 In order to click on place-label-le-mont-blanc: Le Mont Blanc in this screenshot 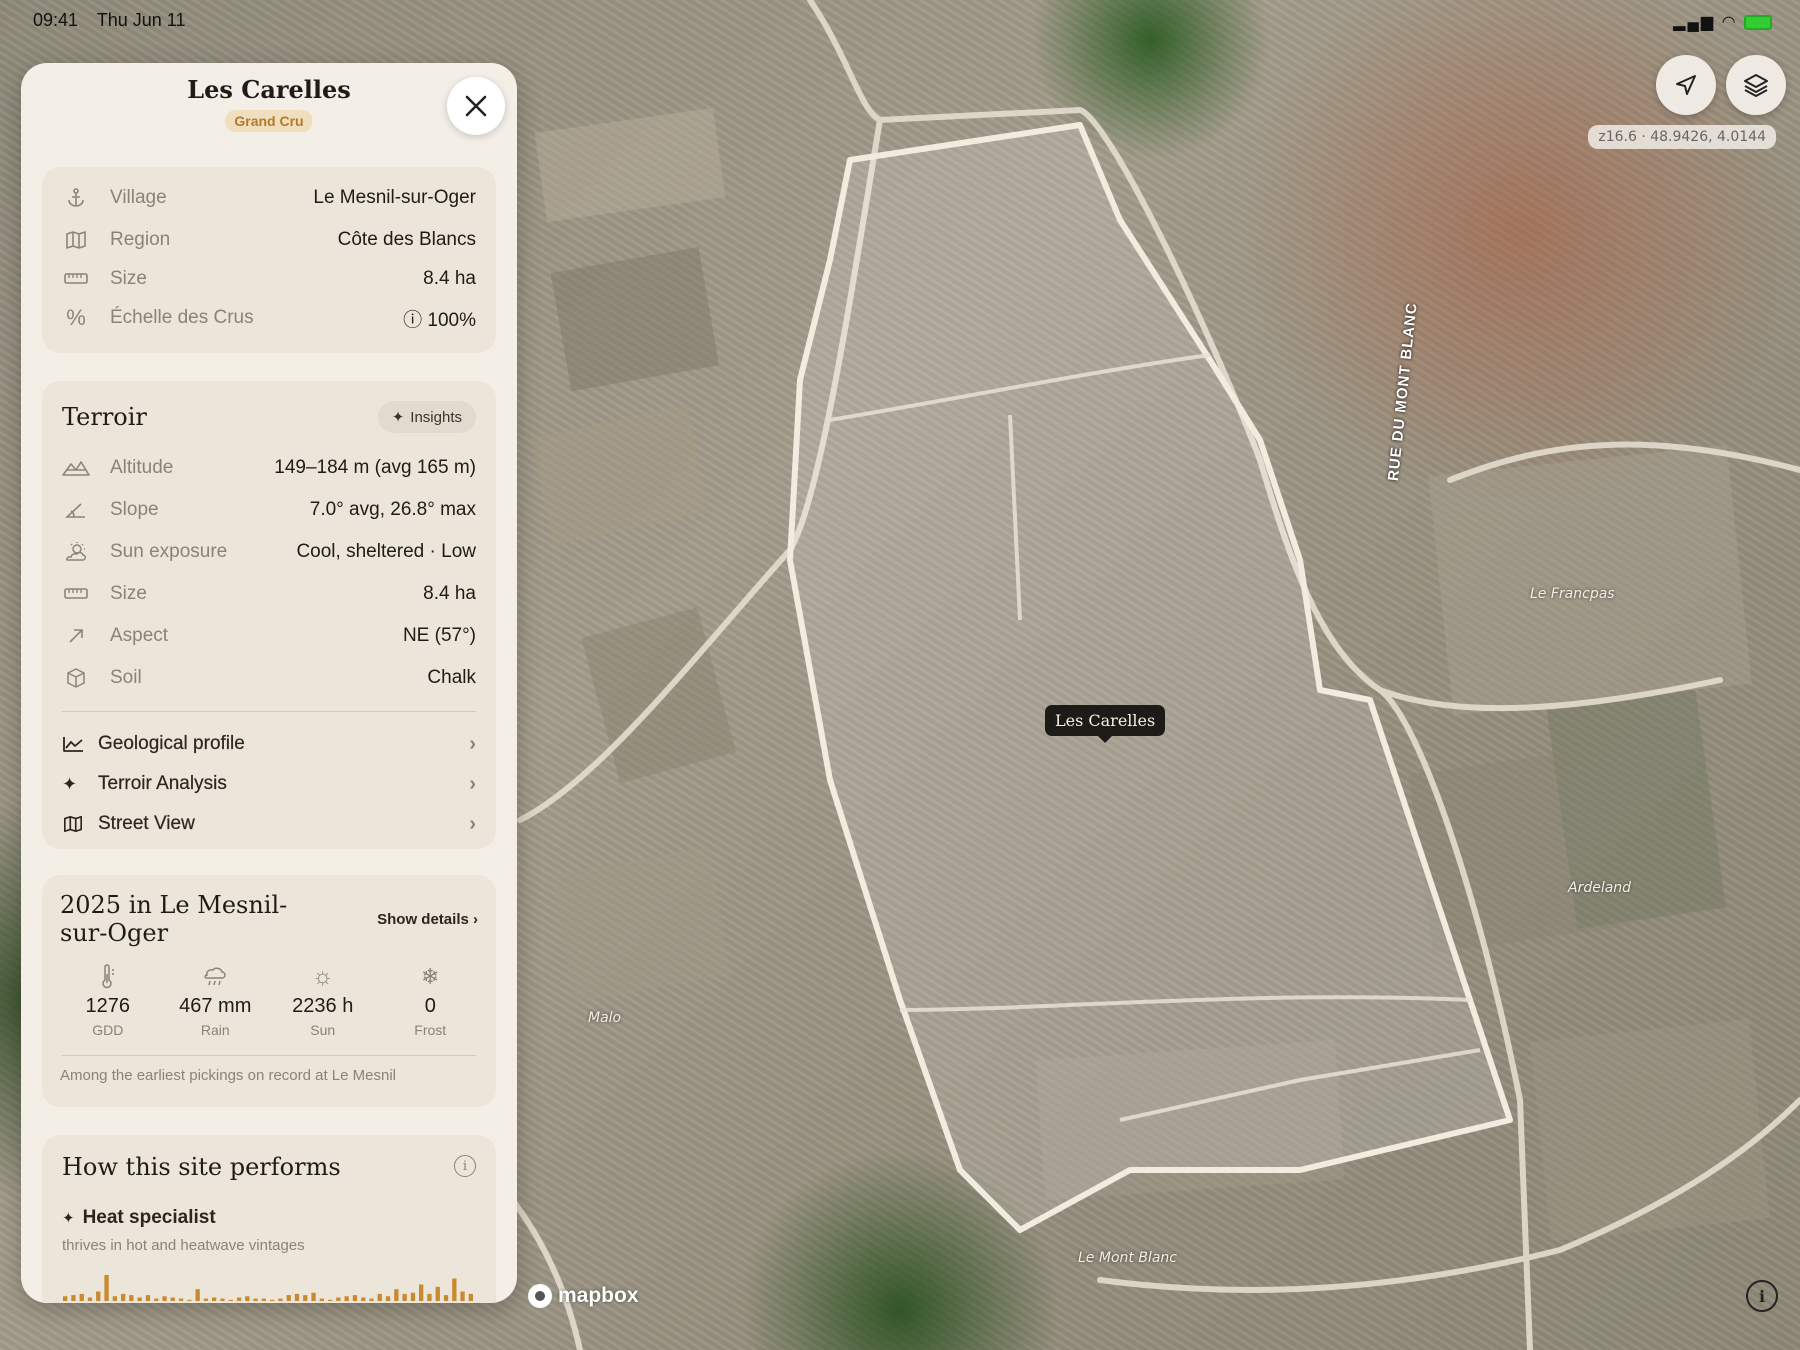, I will do `click(1127, 1258)`.